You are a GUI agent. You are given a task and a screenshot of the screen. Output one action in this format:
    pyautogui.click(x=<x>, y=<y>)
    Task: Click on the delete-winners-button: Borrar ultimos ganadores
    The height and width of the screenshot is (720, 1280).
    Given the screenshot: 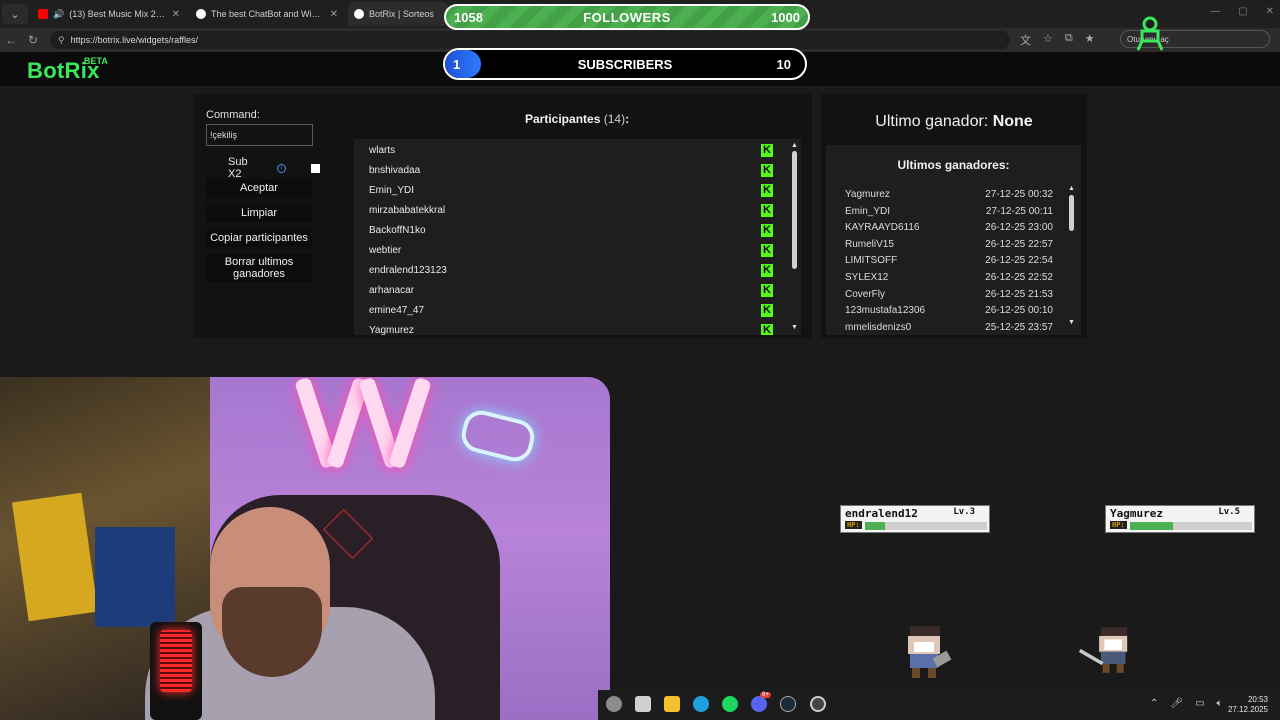 What is the action you would take?
    pyautogui.click(x=259, y=268)
    